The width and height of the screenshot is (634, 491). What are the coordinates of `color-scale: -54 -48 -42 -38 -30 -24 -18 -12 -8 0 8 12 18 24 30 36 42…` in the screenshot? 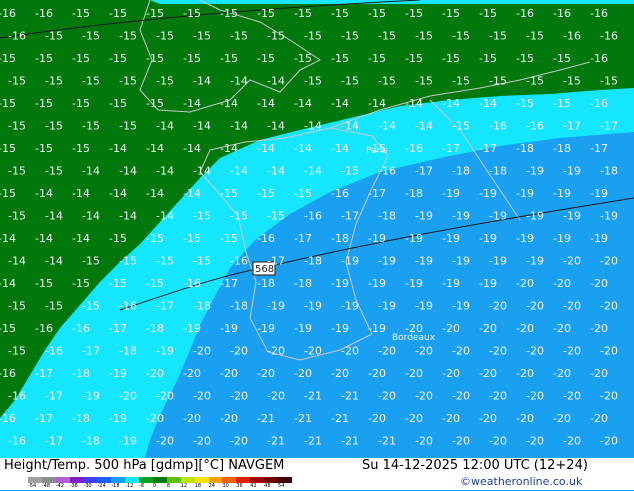 It's located at (160, 483).